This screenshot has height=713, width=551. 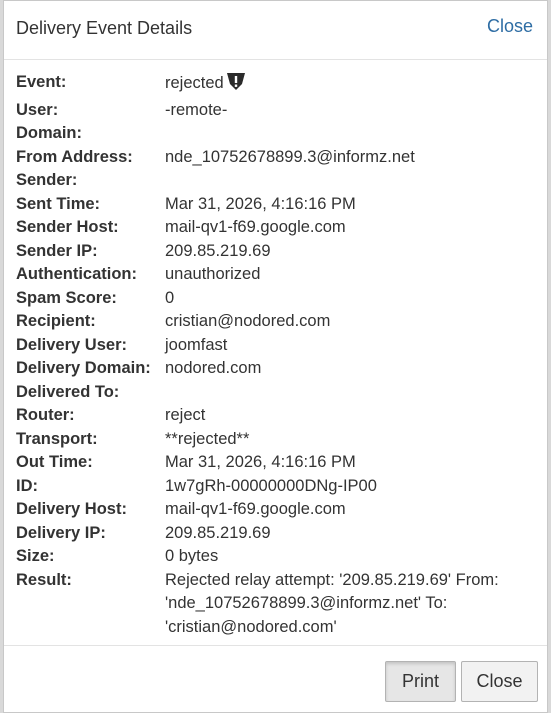 I want to click on detail-label: Sent Time:, so click(x=58, y=203).